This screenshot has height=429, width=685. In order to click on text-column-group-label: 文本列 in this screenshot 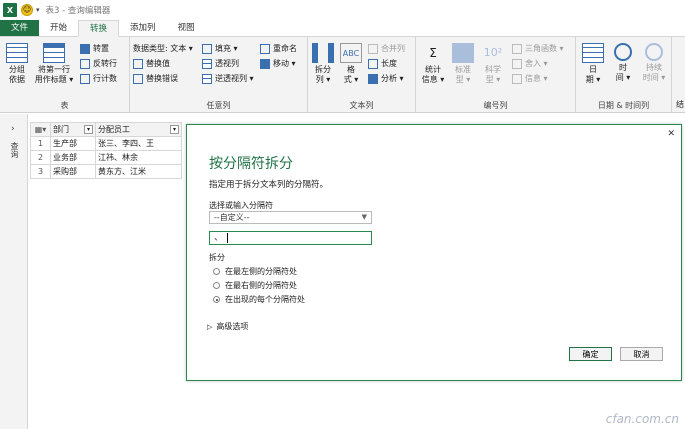, I will do `click(361, 105)`.